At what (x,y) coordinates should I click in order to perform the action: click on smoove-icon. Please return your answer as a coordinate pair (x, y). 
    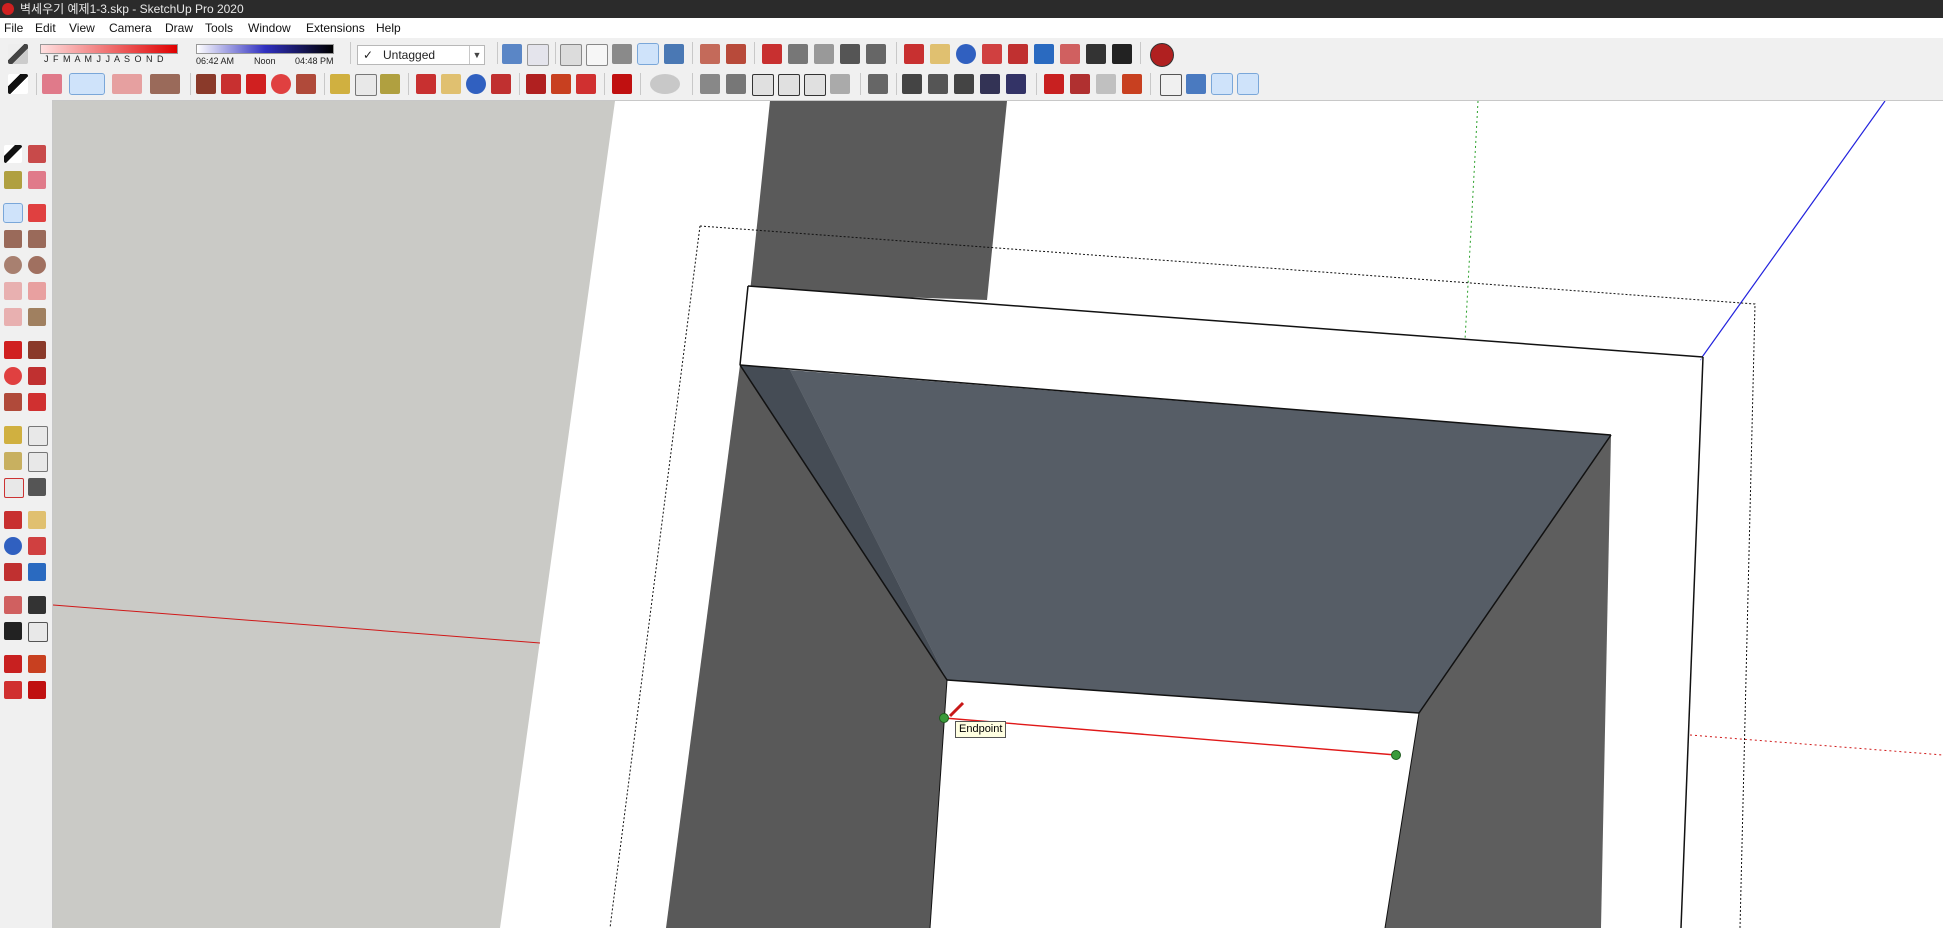
    Looking at the image, I should click on (1080, 84).